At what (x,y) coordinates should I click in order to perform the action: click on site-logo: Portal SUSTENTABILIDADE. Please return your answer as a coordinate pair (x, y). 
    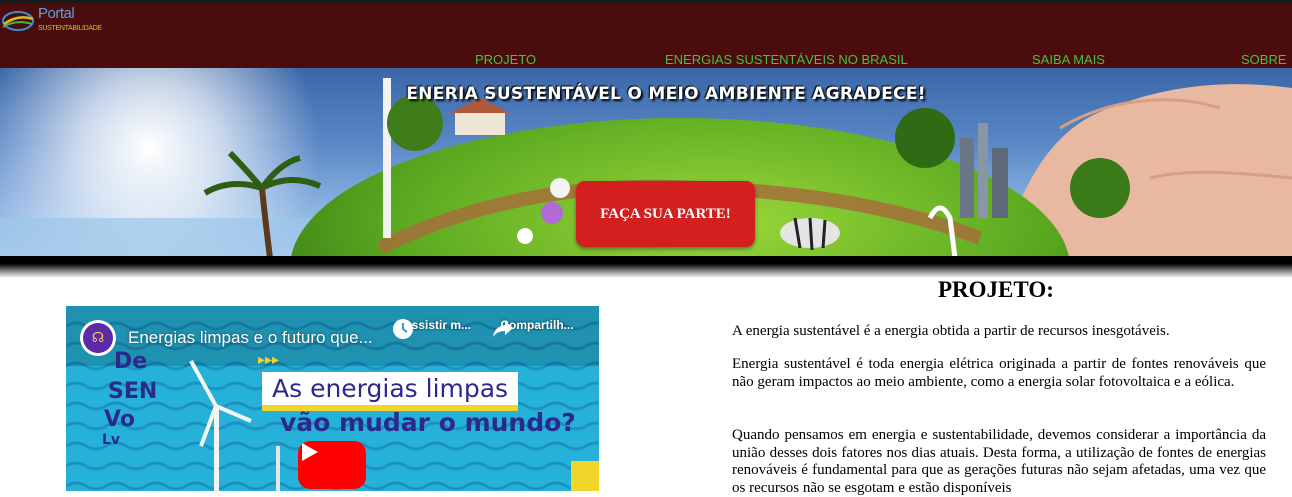
    Looking at the image, I should click on (60, 20).